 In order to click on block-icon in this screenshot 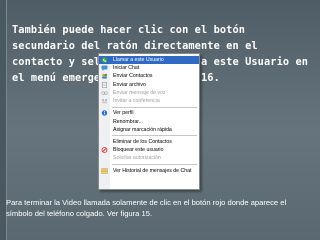, I will do `click(104, 150)`.